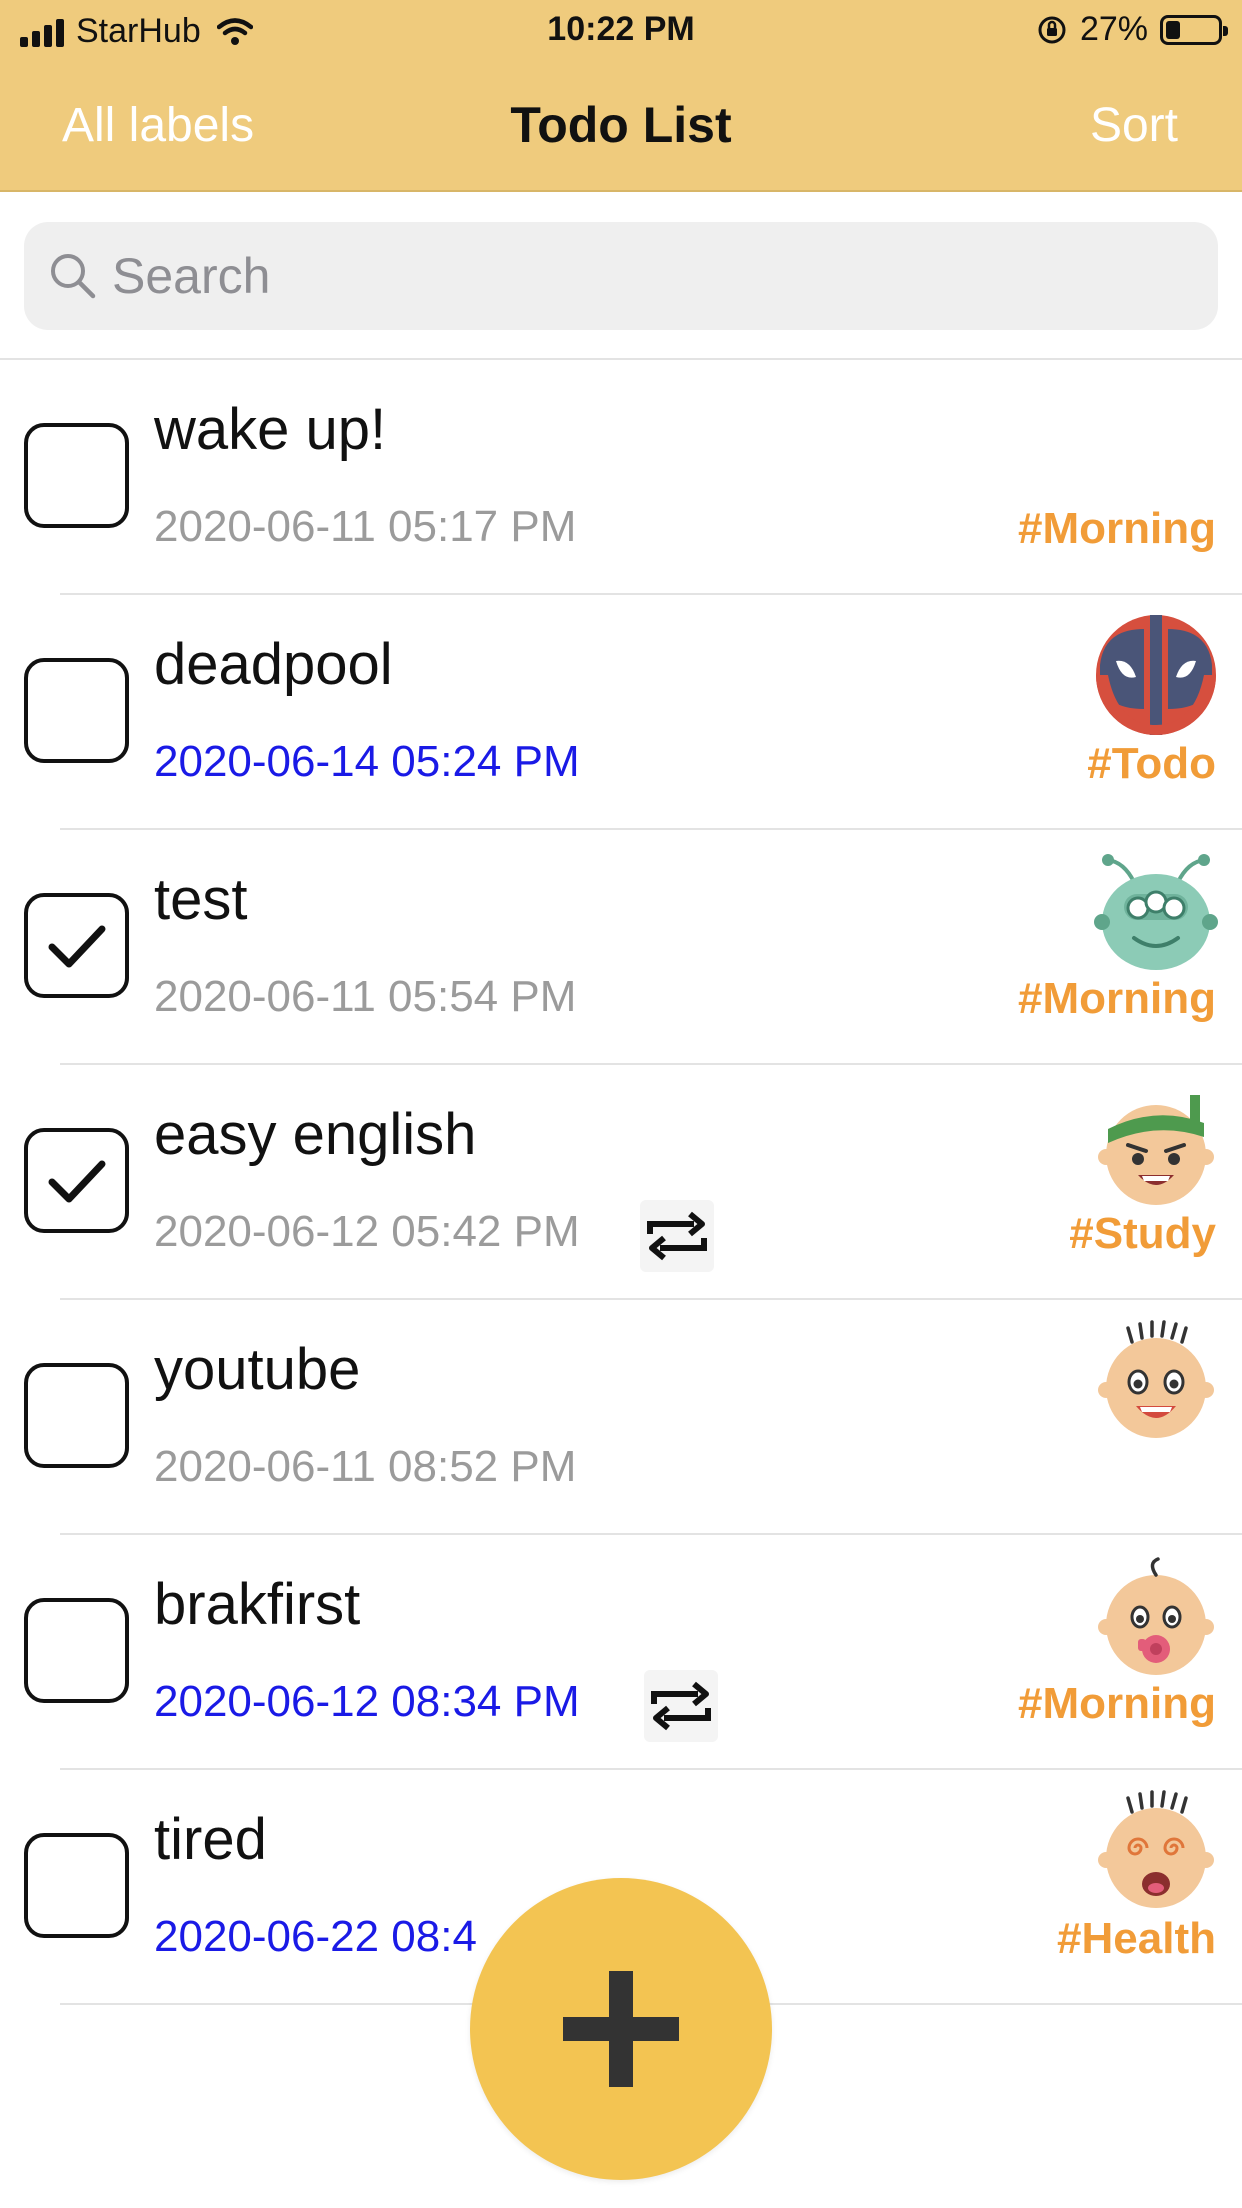  Describe the element at coordinates (270, 429) in the screenshot. I see `todo-title: wake up!` at that location.